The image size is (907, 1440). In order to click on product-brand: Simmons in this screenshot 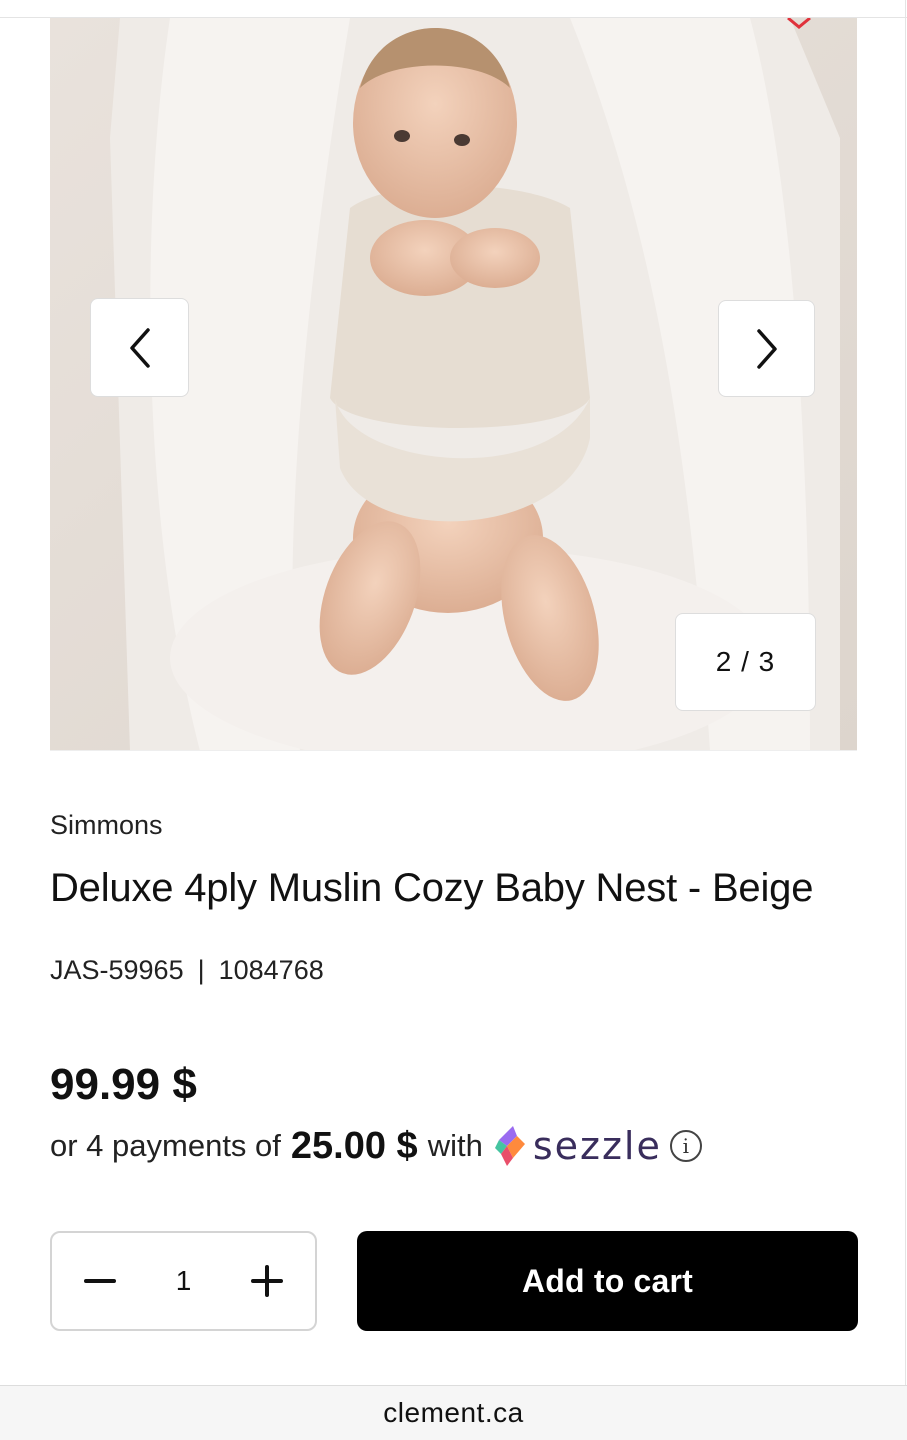, I will do `click(106, 825)`.